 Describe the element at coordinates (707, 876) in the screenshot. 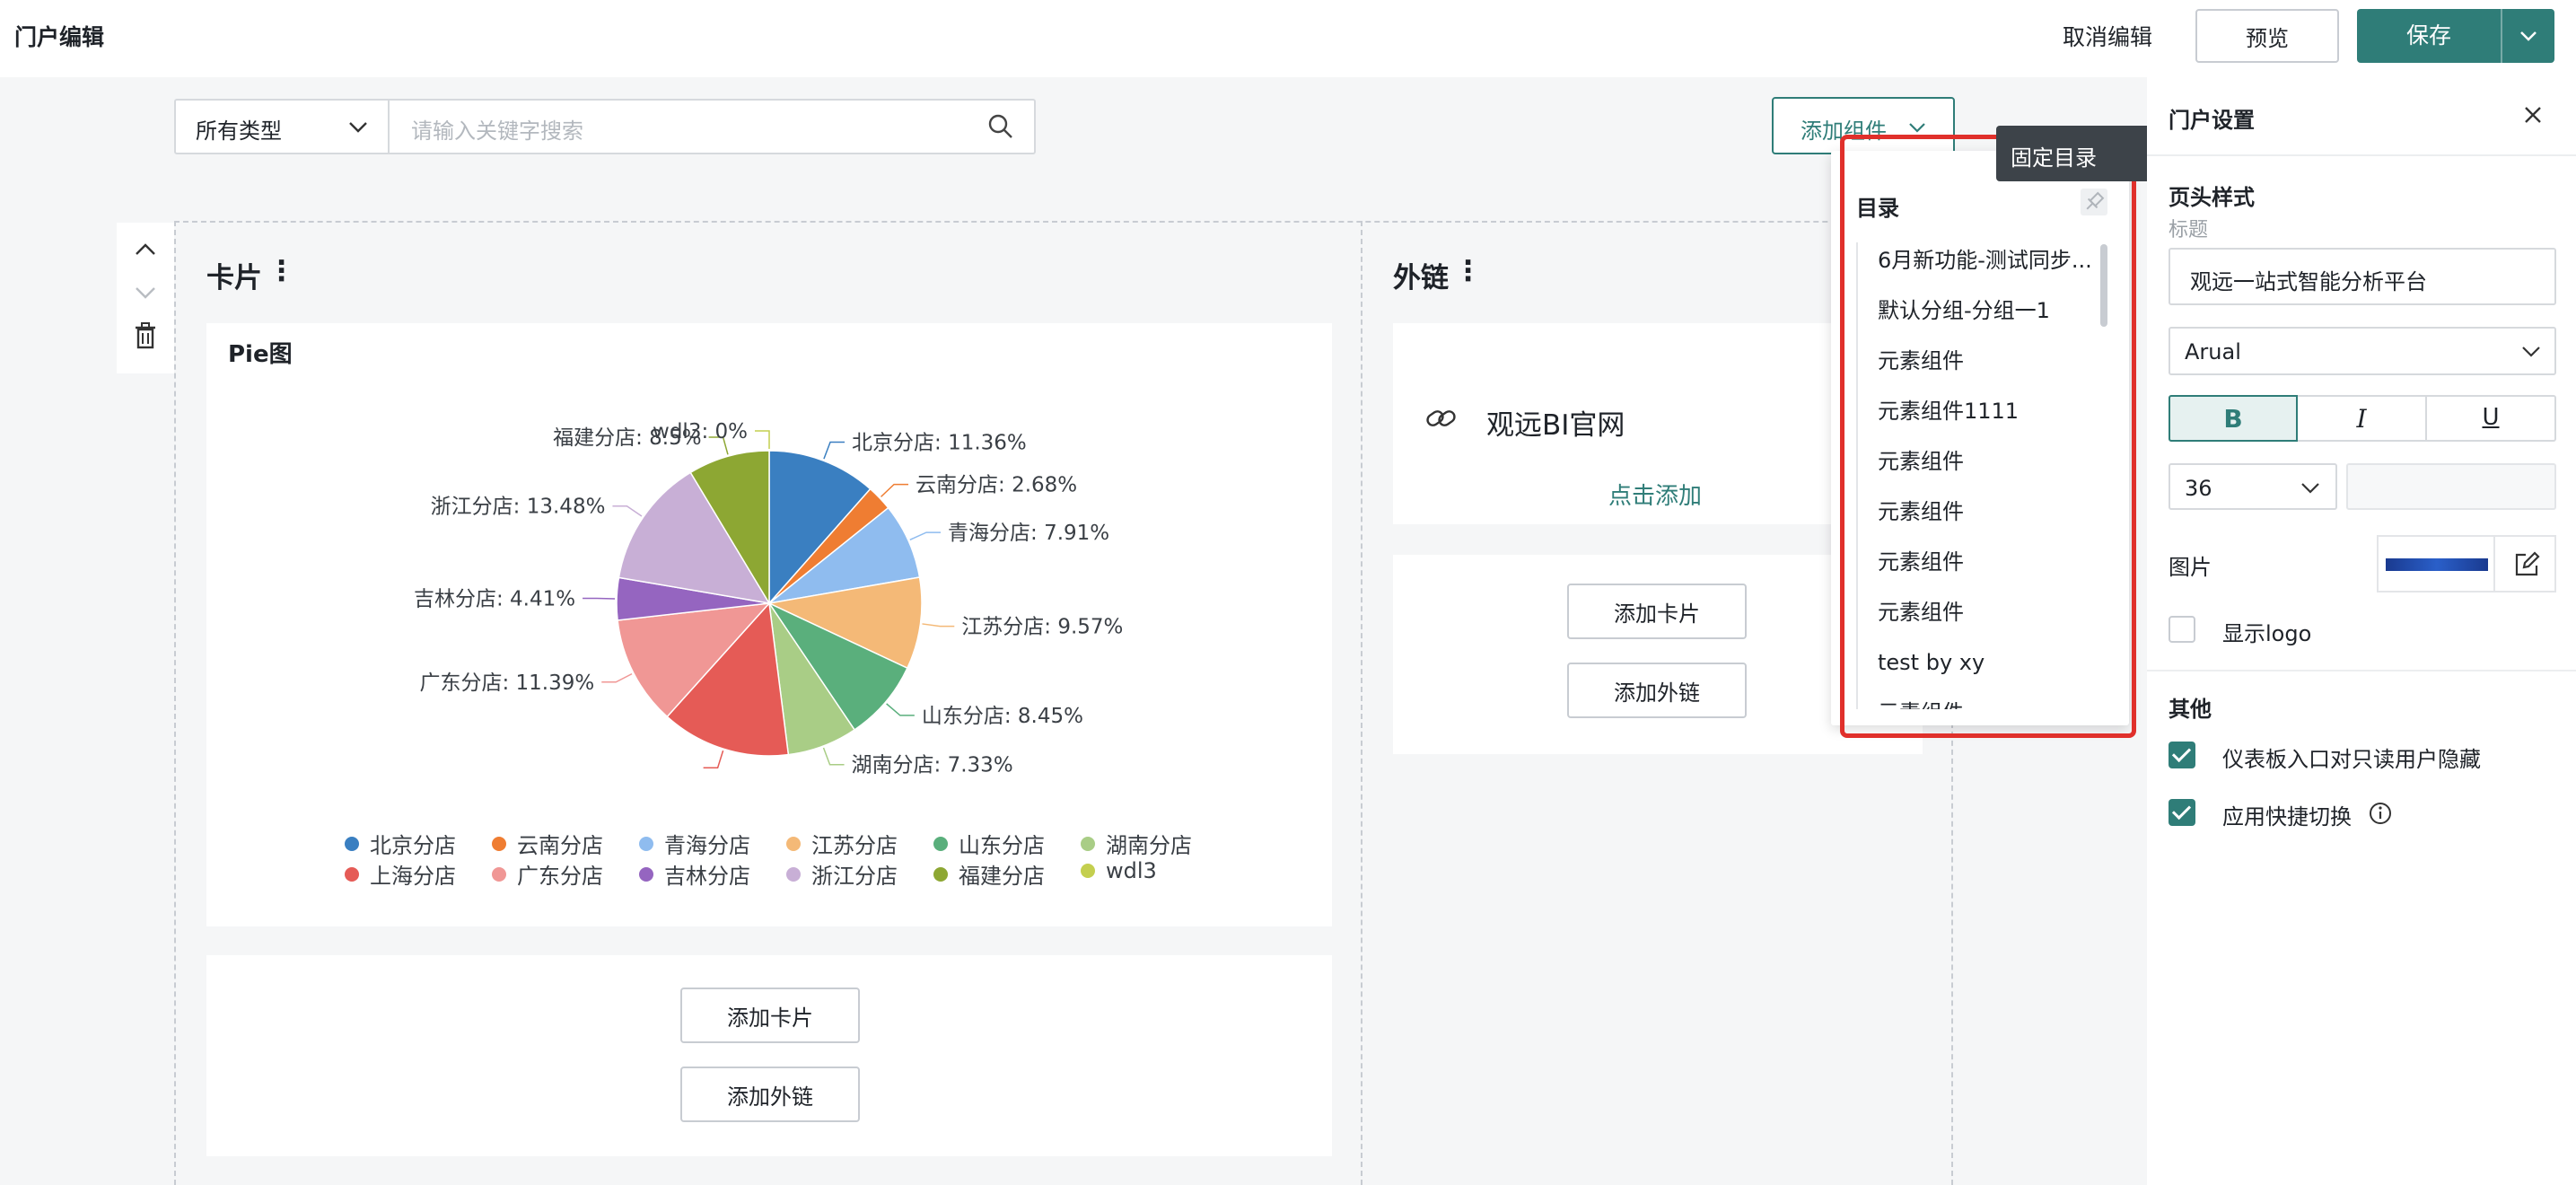

I see `legend-label: 吉林分店` at that location.